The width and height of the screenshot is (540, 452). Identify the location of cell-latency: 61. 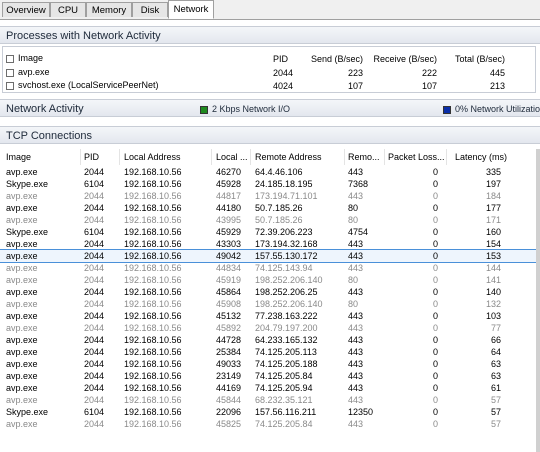
(495, 388).